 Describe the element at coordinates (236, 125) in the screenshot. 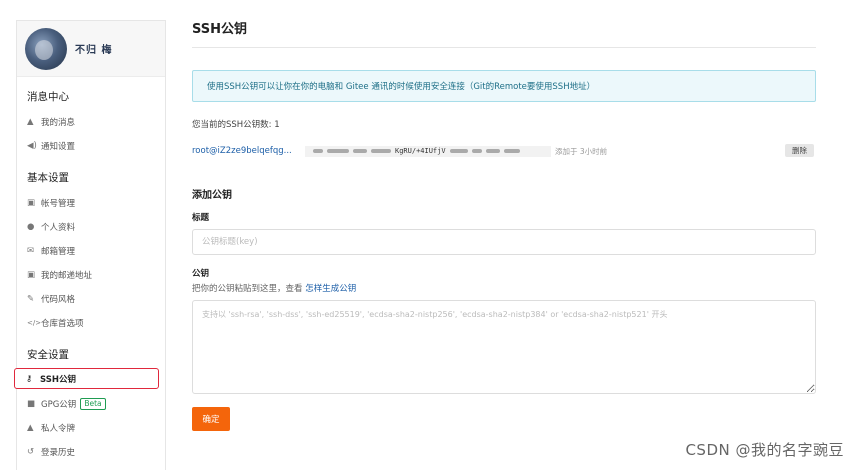

I see `ssh-key-count: 您当前的SSH公钥数: 1` at that location.